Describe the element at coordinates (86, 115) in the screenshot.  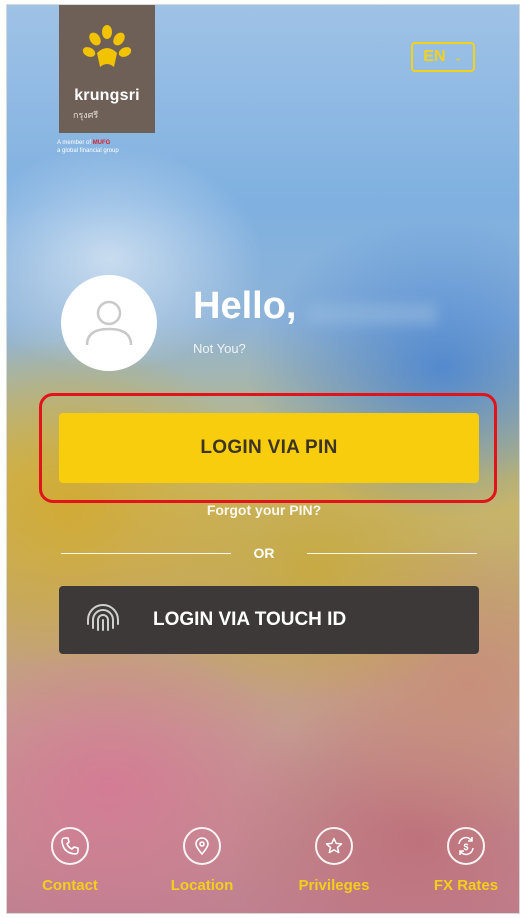
I see `brand-thai-name: กรุงศรี` at that location.